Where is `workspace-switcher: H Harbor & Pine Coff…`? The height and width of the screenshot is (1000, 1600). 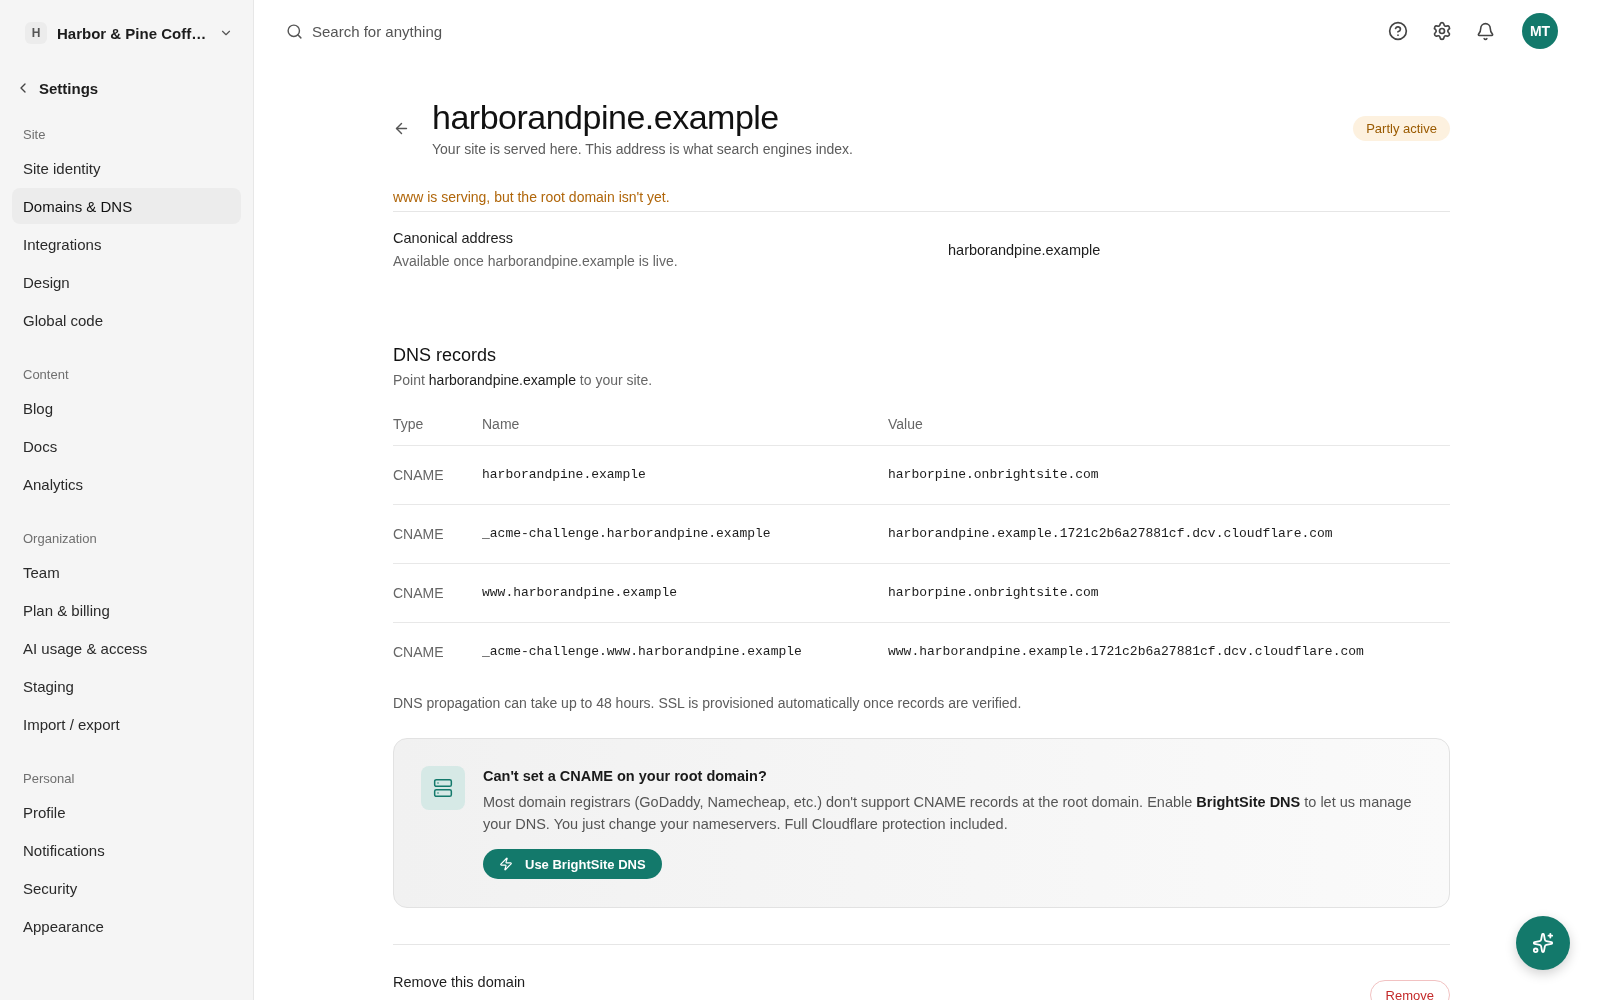
workspace-switcher: H Harbor & Pine Coff… is located at coordinates (126, 33).